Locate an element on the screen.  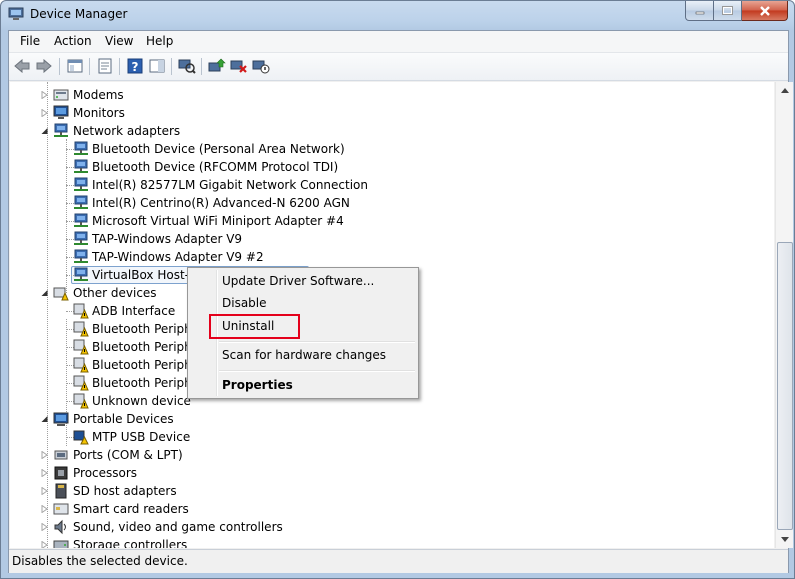
storage-icon is located at coordinates (61, 544).